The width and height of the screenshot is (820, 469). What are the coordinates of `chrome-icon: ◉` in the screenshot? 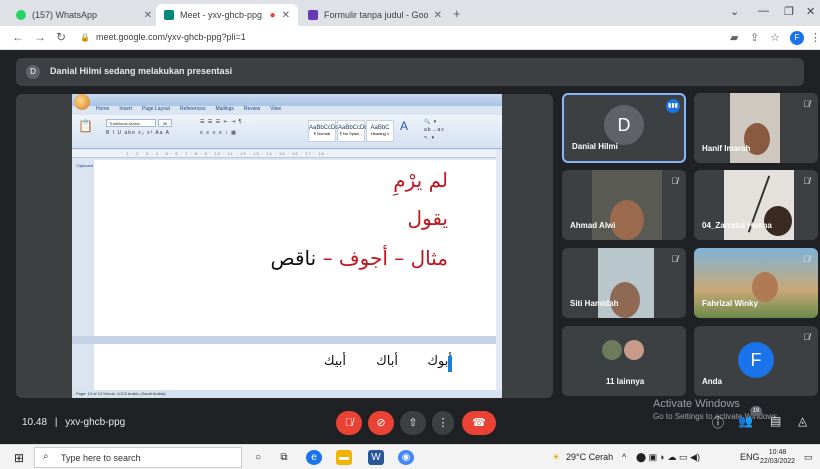 It's located at (406, 457).